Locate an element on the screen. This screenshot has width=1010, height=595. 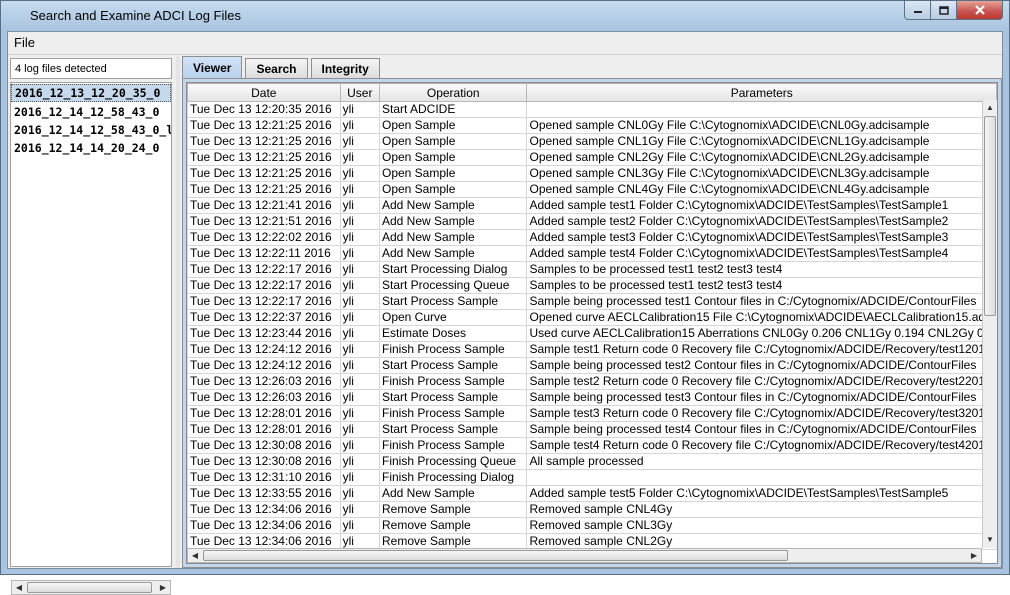
close-button is located at coordinates (980, 10).